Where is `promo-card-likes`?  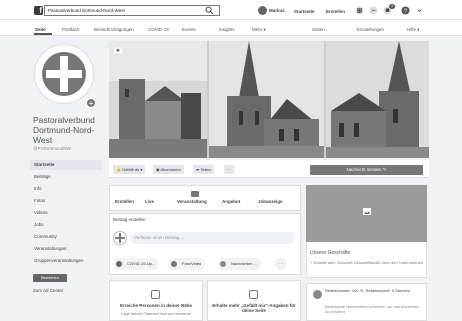 promo-card-likes is located at coordinates (254, 300).